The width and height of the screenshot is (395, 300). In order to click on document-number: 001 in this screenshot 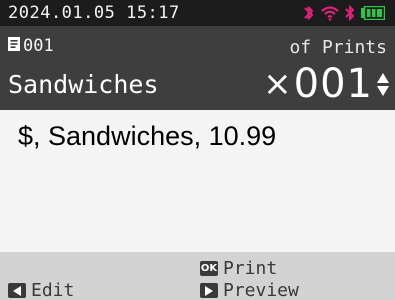, I will do `click(38, 46)`.